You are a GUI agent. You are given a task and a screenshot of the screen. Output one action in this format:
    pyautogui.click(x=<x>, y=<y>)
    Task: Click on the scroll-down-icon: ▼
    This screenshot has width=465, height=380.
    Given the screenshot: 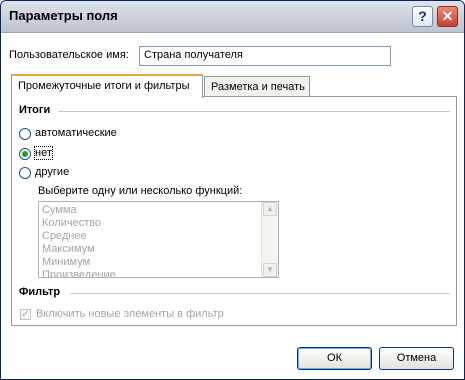 What is the action you would take?
    pyautogui.click(x=270, y=270)
    